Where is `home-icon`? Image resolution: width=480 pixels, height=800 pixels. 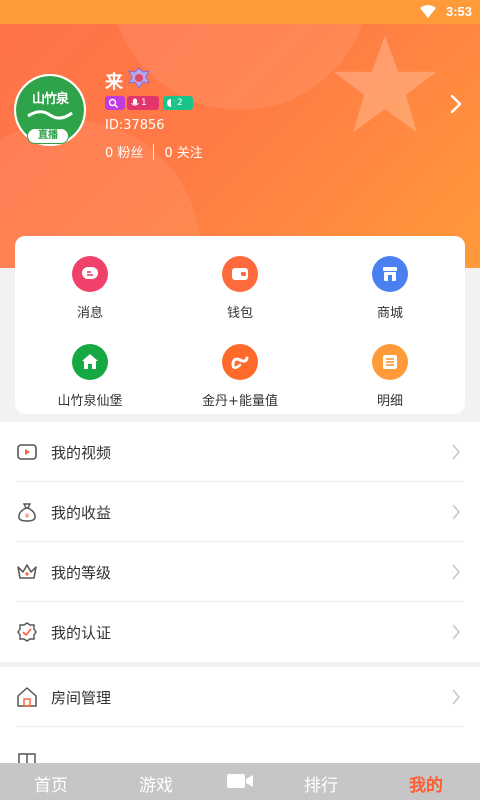
home-icon is located at coordinates (90, 362).